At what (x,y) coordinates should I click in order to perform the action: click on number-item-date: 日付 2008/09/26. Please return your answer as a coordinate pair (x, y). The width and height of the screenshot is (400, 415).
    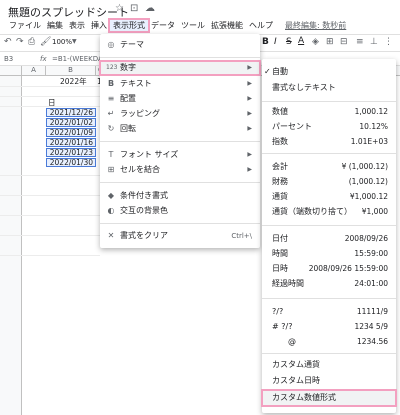
    Looking at the image, I should click on (329, 239).